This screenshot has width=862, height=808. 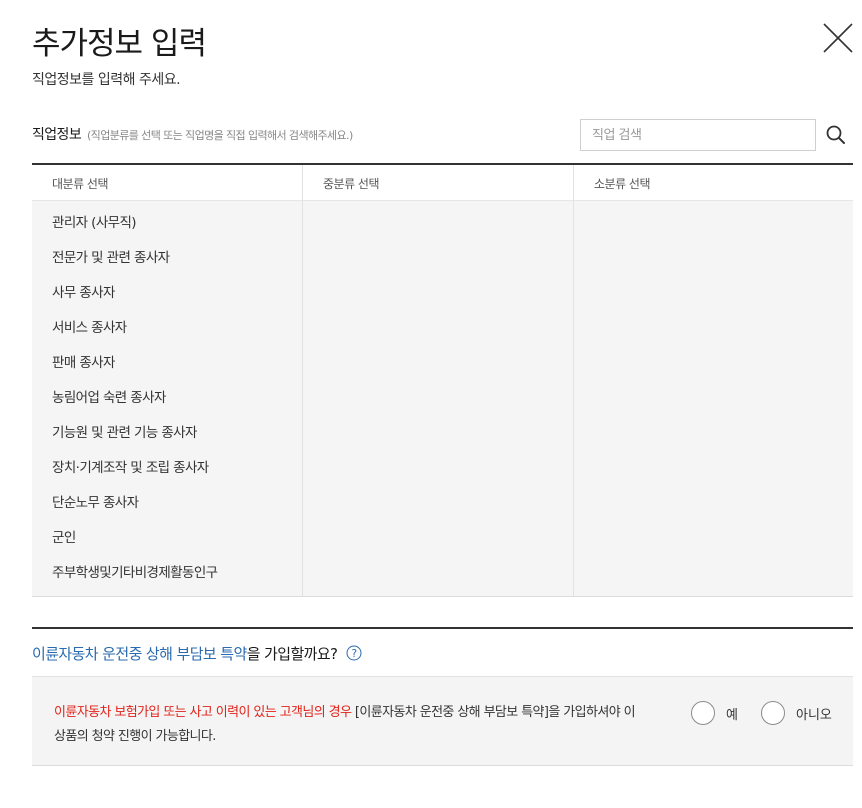 I want to click on radio-no: 아니오, so click(x=796, y=713).